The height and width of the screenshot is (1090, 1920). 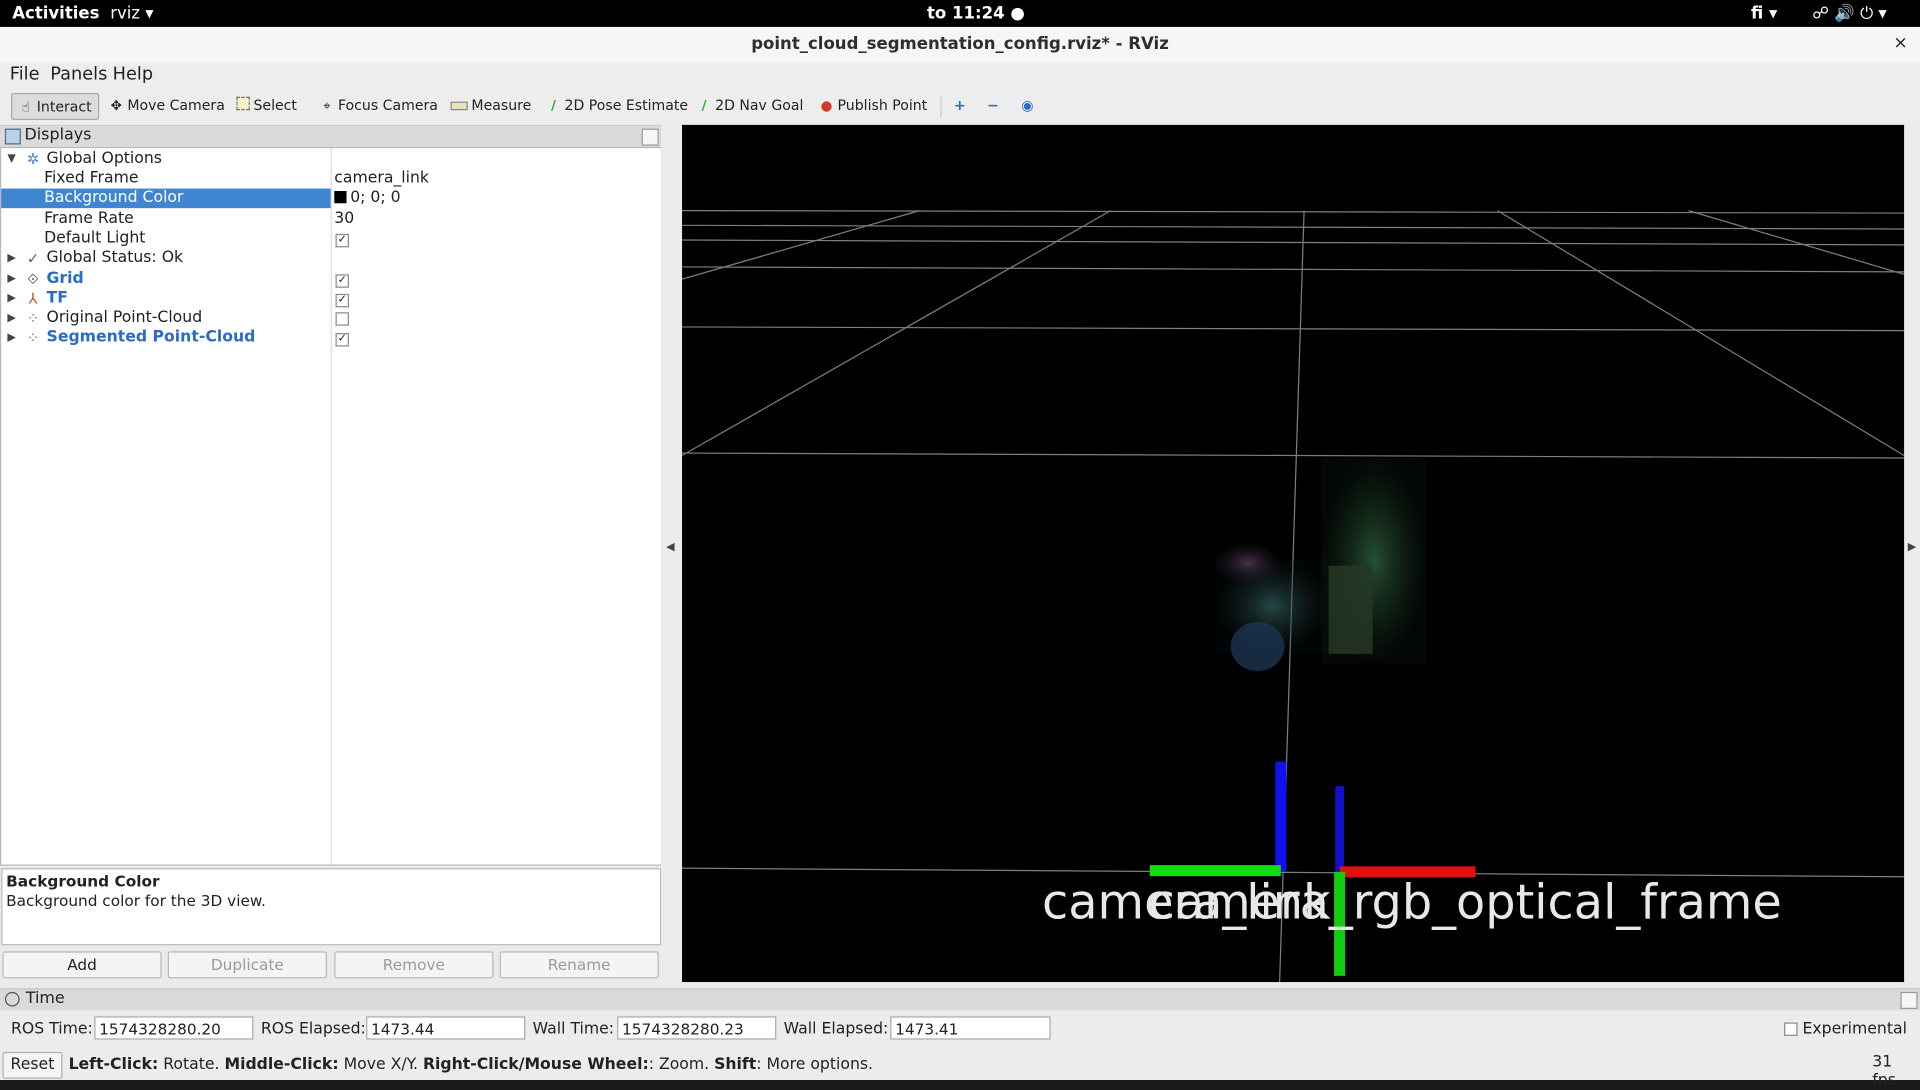 I want to click on clock: to 11:24 ●, so click(x=976, y=14).